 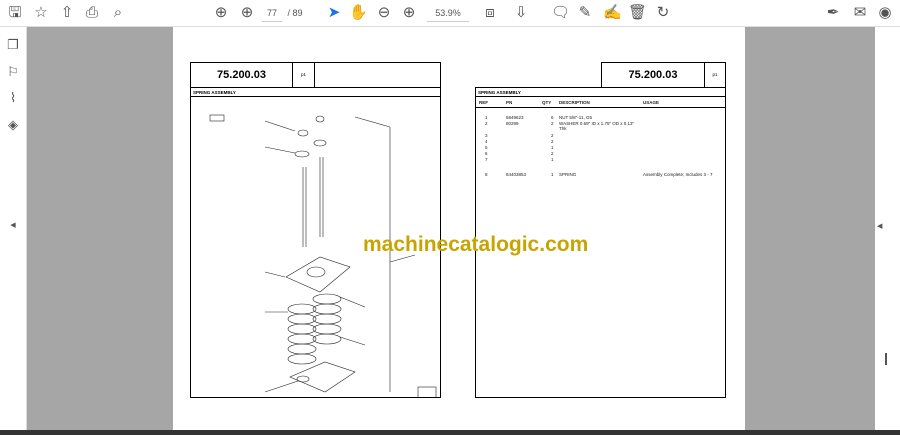 What do you see at coordinates (574, 102) in the screenshot?
I see `col-description: DESCRIPTION` at bounding box center [574, 102].